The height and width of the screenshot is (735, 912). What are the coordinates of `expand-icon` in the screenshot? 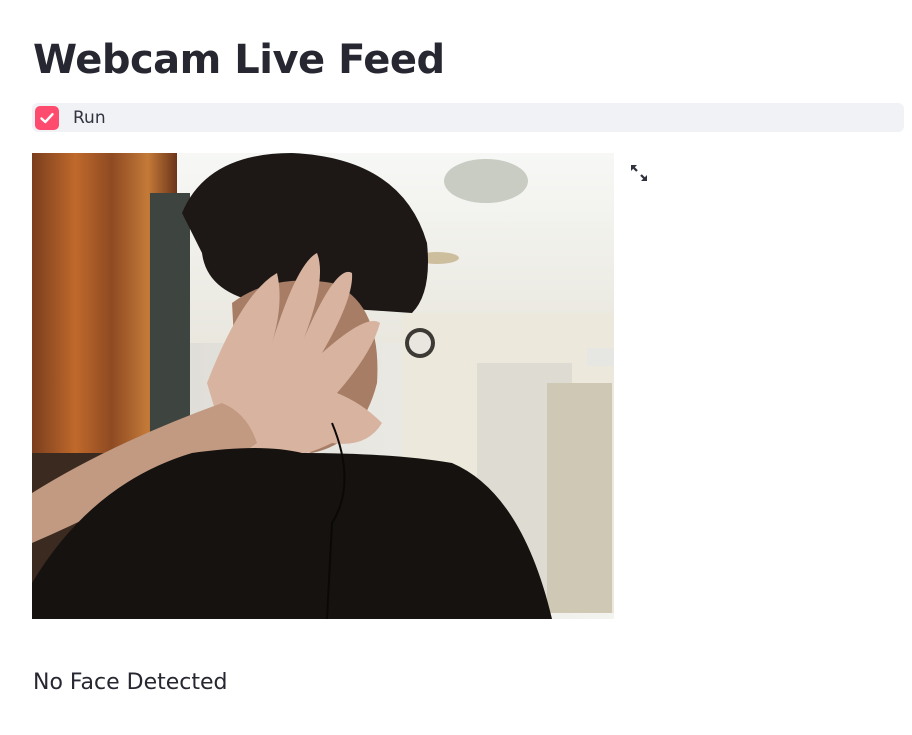 It's located at (639, 173).